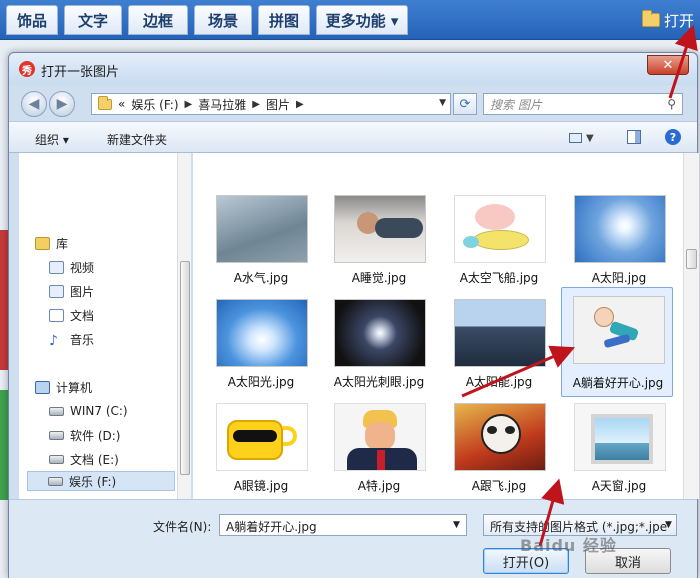  Describe the element at coordinates (650, 18) in the screenshot. I see `folder-icon` at that location.